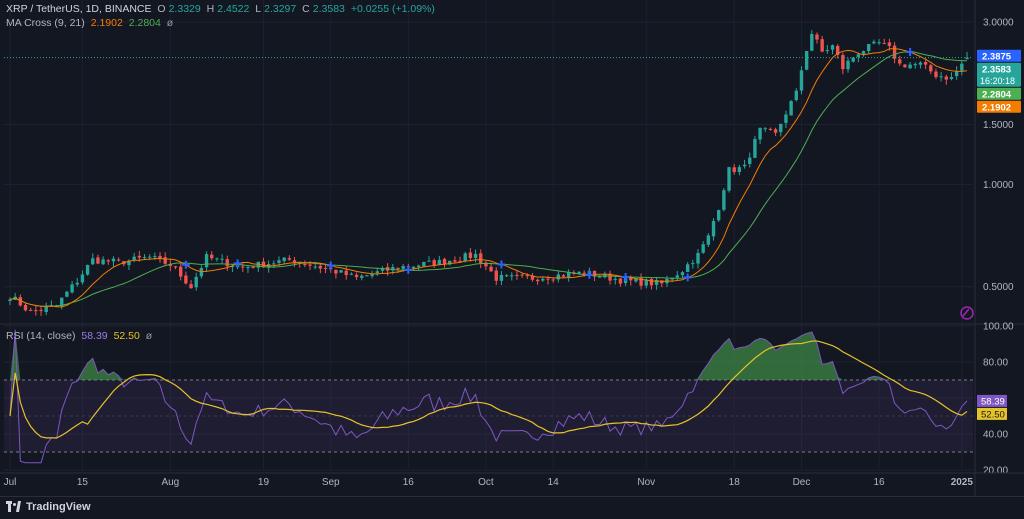  Describe the element at coordinates (997, 94) in the screenshot. I see `tag-ma-slow-label: 2.2804` at that location.